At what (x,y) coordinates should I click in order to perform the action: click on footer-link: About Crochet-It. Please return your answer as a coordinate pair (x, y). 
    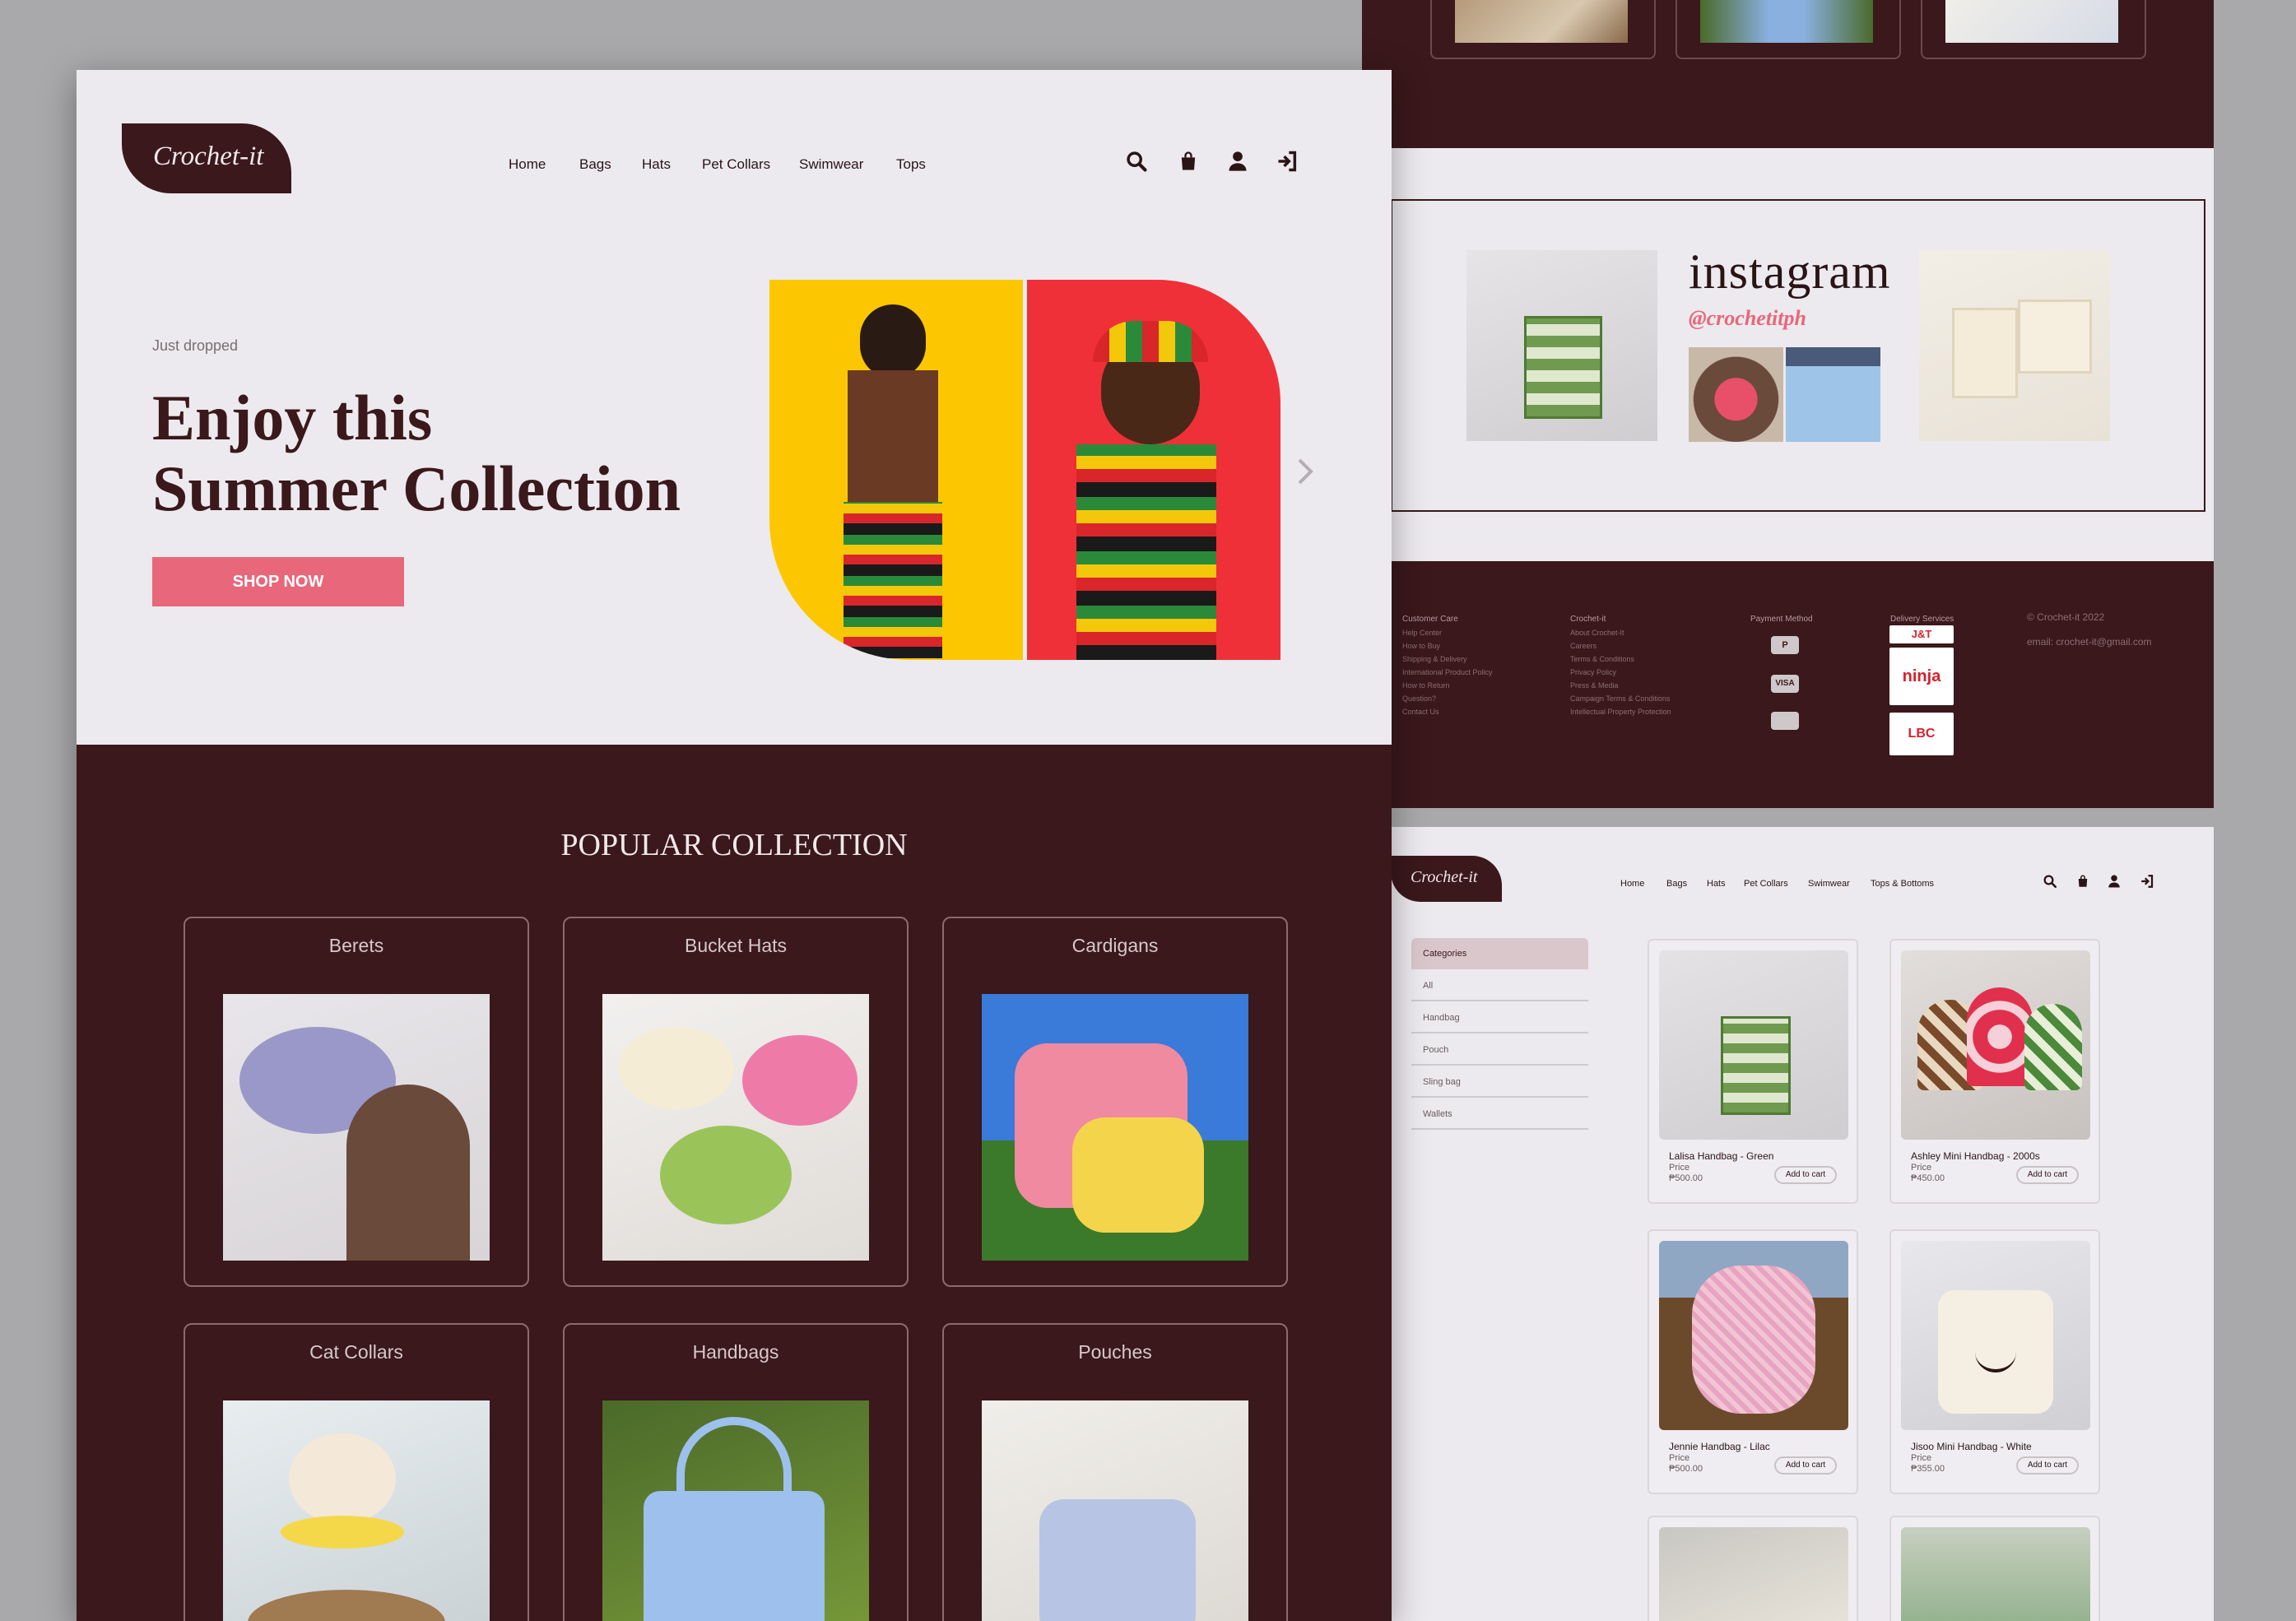
    Looking at the image, I should click on (1621, 632).